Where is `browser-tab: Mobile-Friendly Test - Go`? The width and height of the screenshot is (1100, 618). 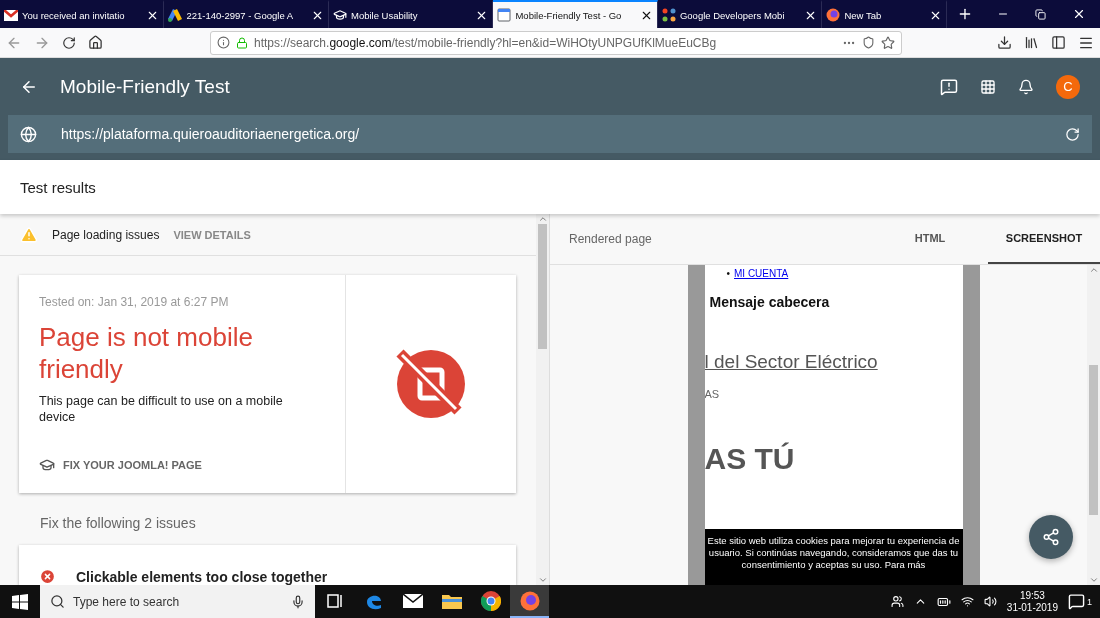 browser-tab: Mobile-Friendly Test - Go is located at coordinates (575, 14).